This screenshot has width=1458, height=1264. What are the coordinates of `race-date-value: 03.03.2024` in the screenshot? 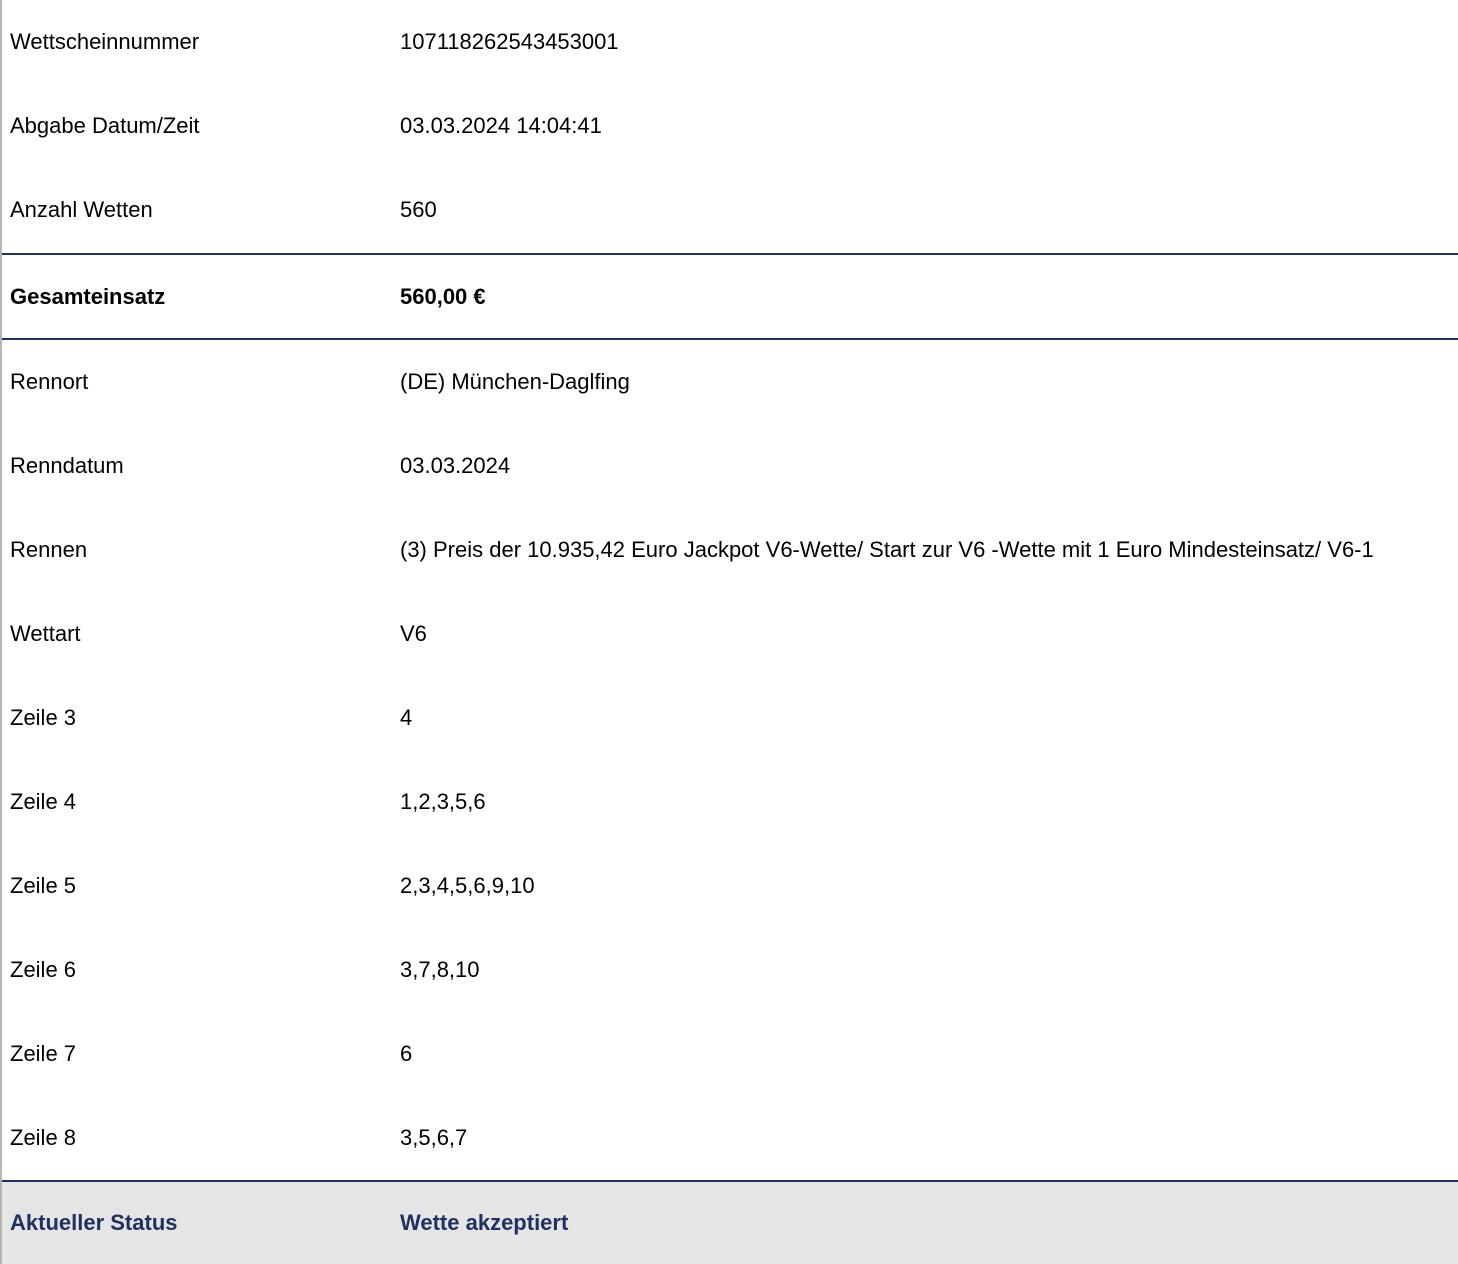 It's located at (455, 465).